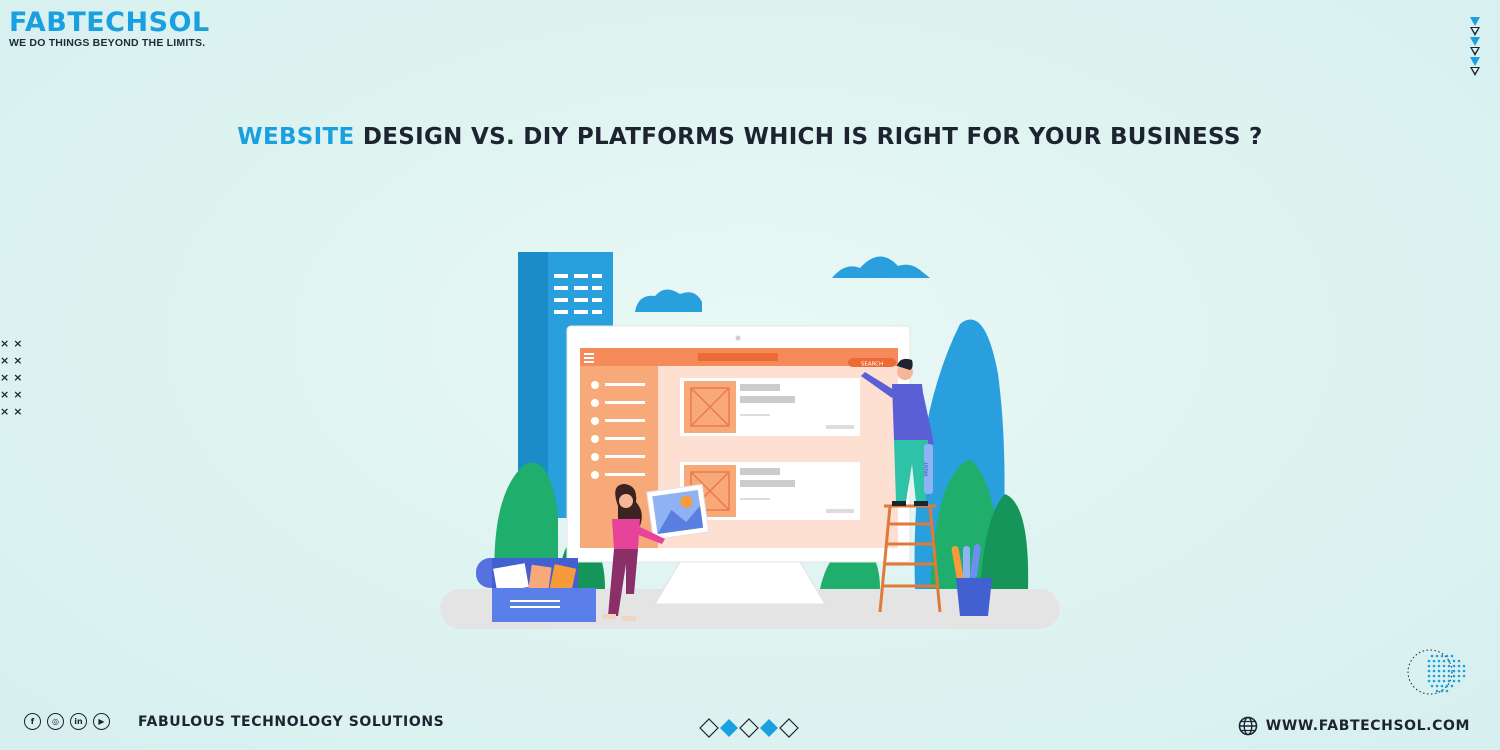 Image resolution: width=1500 pixels, height=750 pixels. Describe the element at coordinates (55, 721) in the screenshot. I see `instagram-icon: ◎` at that location.